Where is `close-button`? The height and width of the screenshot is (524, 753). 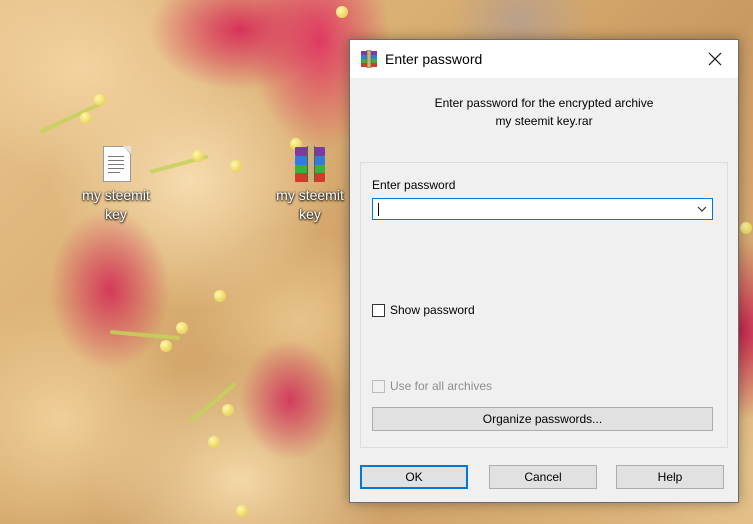
close-button is located at coordinates (715, 59).